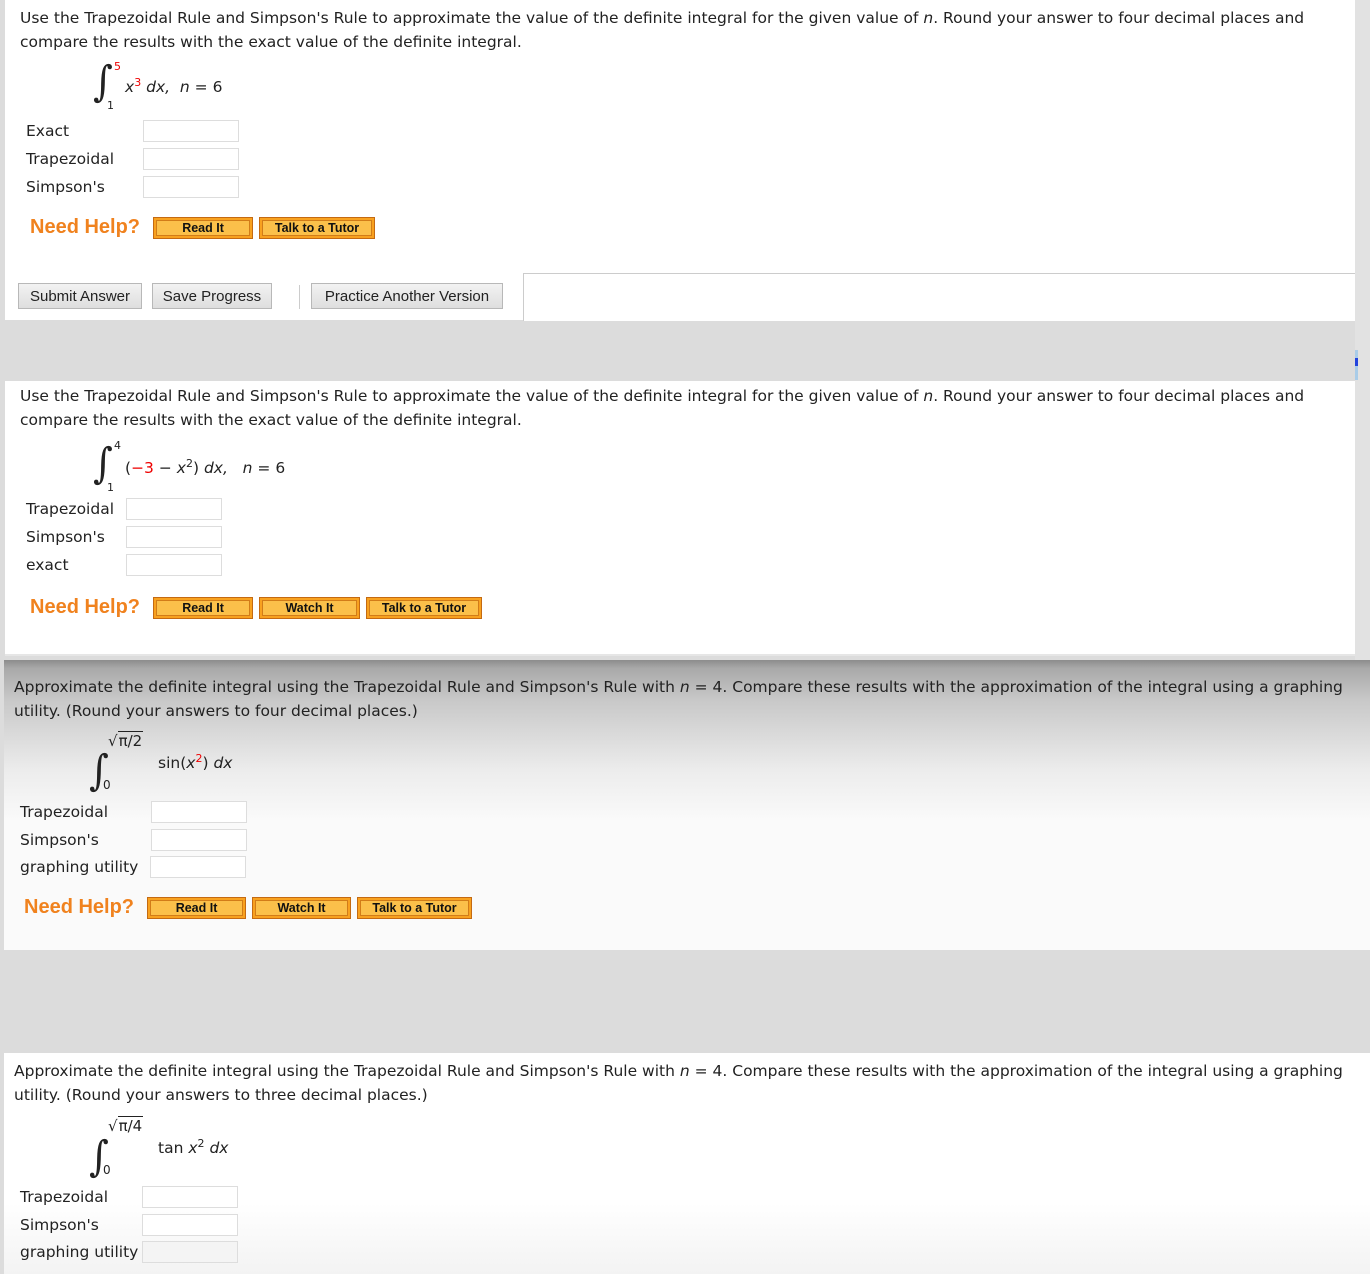  What do you see at coordinates (117, 445) in the screenshot?
I see `upper-limit: 4` at bounding box center [117, 445].